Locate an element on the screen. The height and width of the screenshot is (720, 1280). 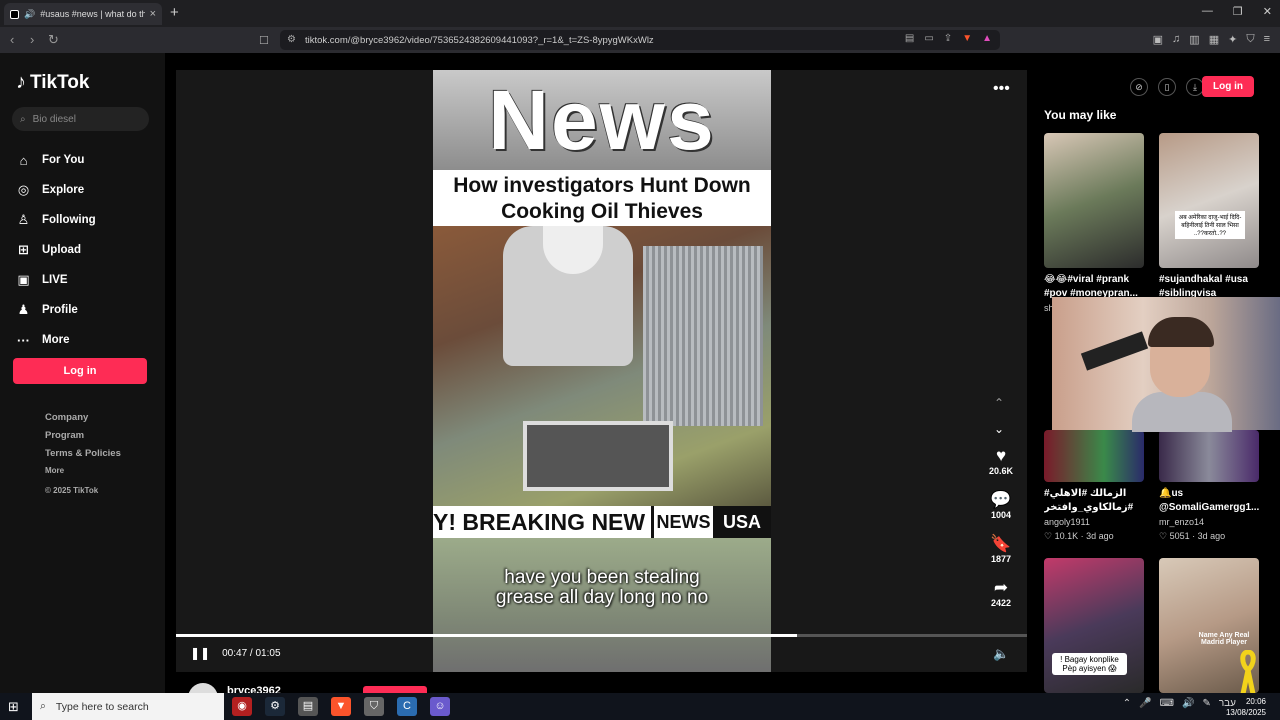
card-user: angoly1911 is located at coordinates (1094, 522).